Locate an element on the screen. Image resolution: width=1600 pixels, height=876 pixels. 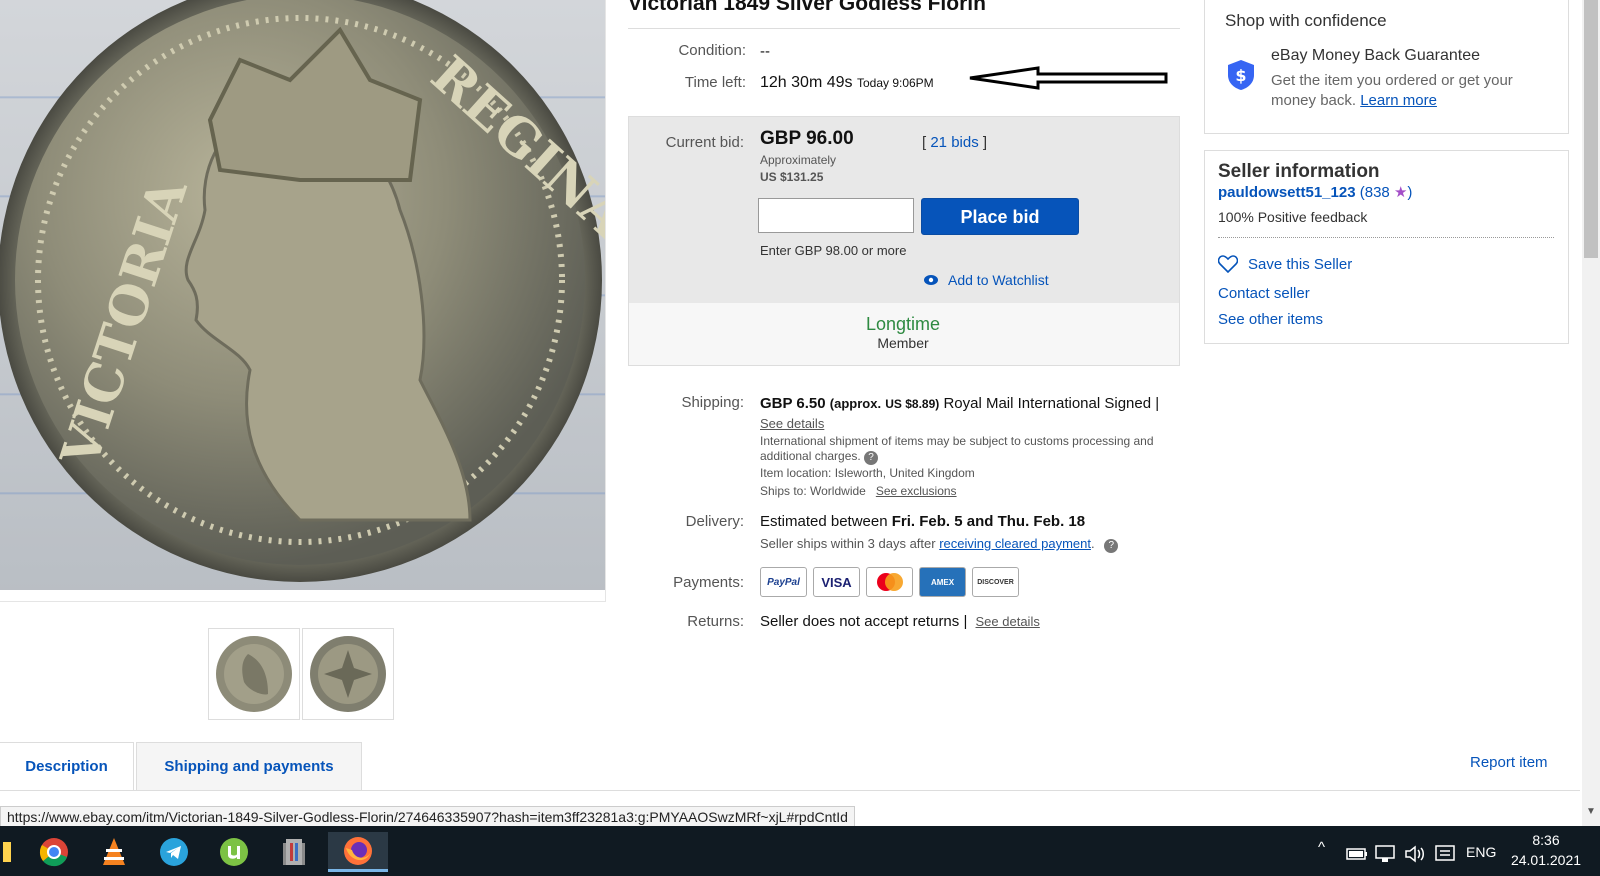
condition-value: -- is located at coordinates (765, 51).